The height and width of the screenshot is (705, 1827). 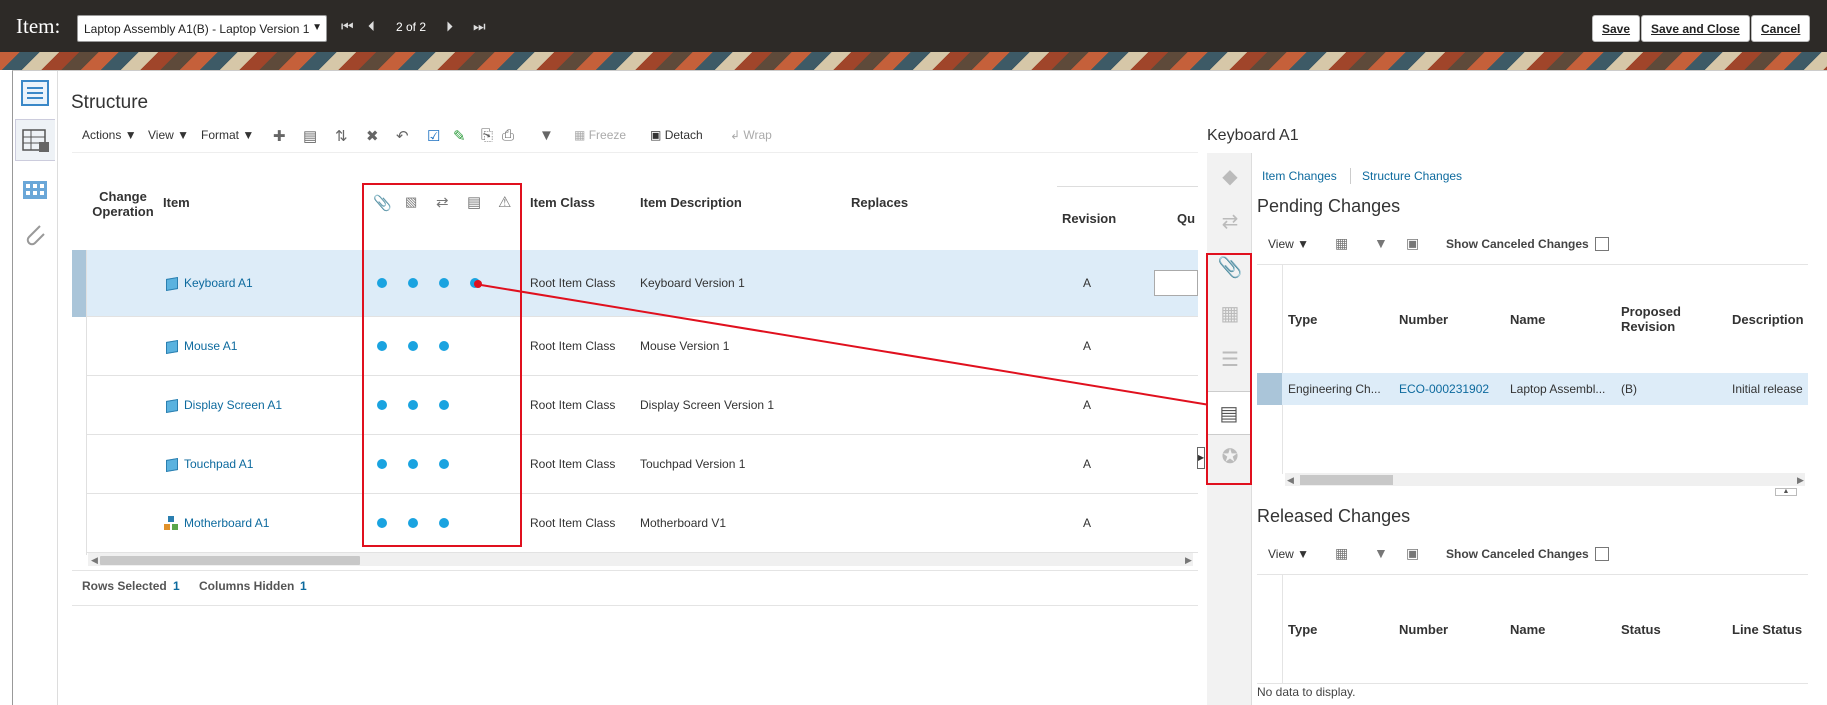 What do you see at coordinates (1412, 176) in the screenshot?
I see `tab-structure-changes: Structure Changes` at bounding box center [1412, 176].